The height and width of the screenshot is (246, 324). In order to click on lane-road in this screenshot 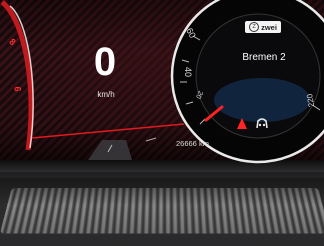, I will do `click(110, 150)`.